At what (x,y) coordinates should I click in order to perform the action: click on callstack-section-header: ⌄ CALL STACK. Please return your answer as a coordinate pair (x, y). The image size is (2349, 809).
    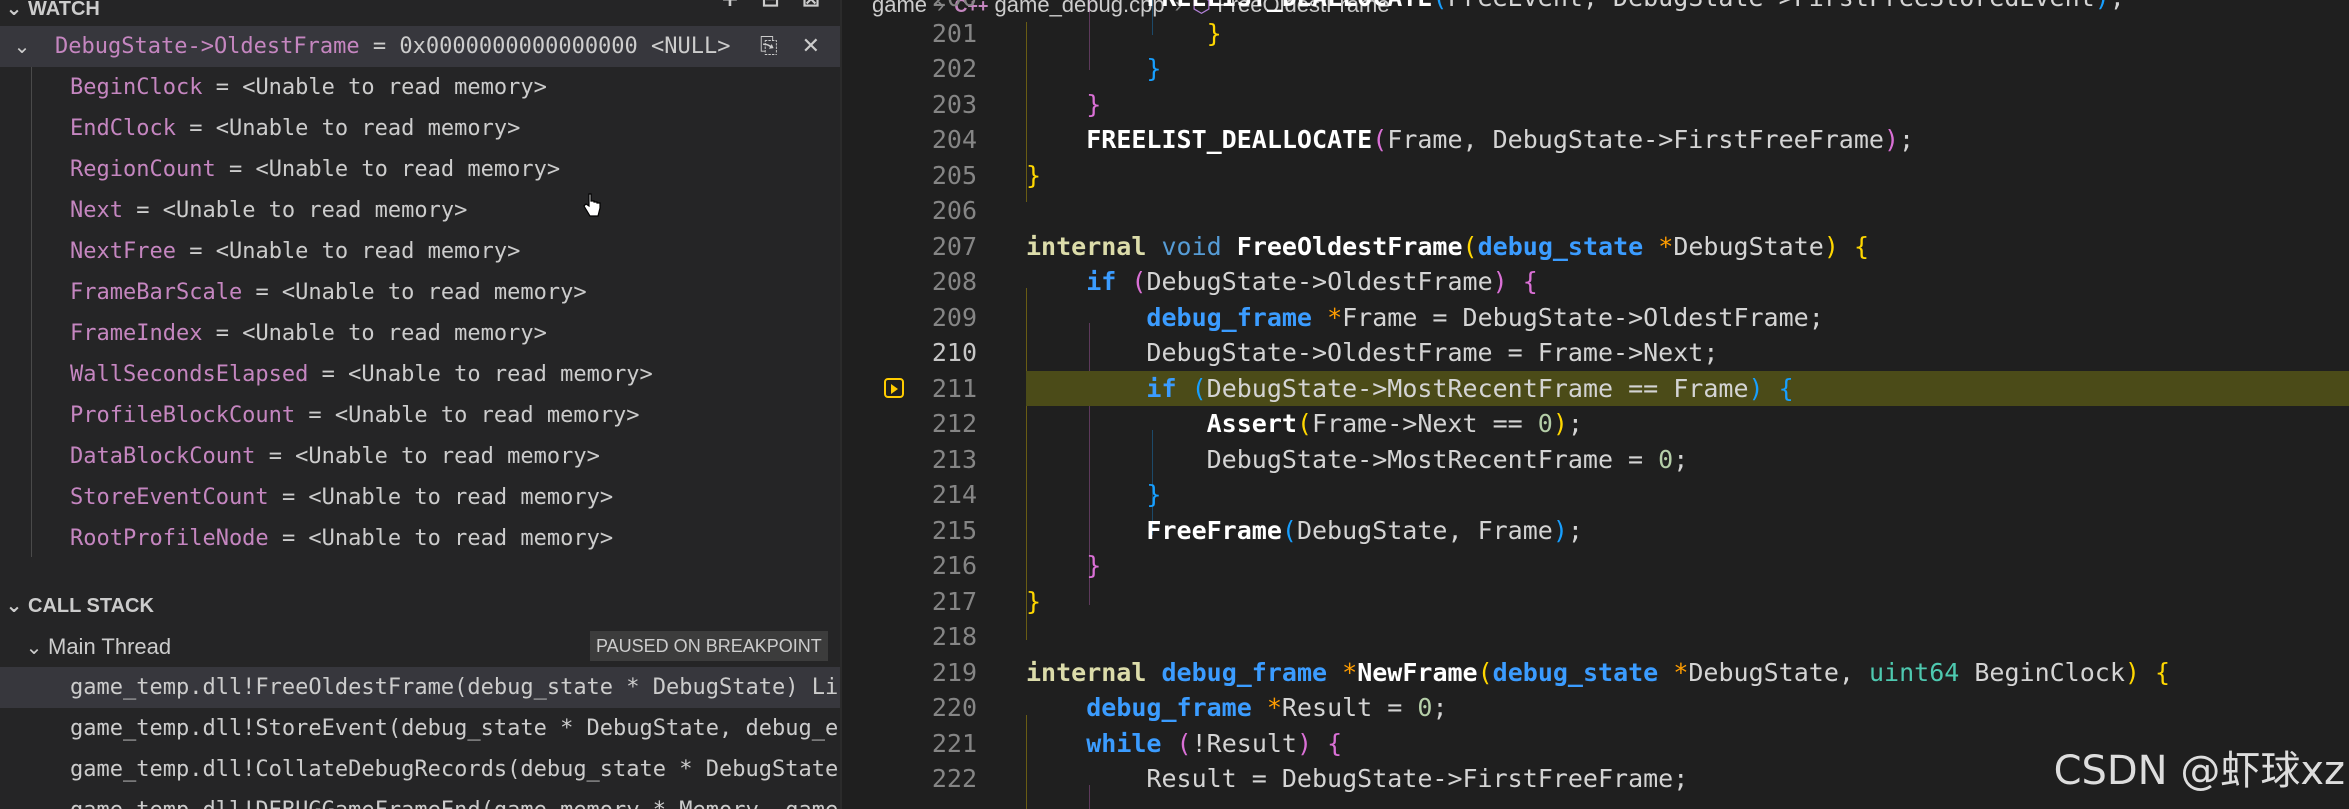
    Looking at the image, I should click on (420, 605).